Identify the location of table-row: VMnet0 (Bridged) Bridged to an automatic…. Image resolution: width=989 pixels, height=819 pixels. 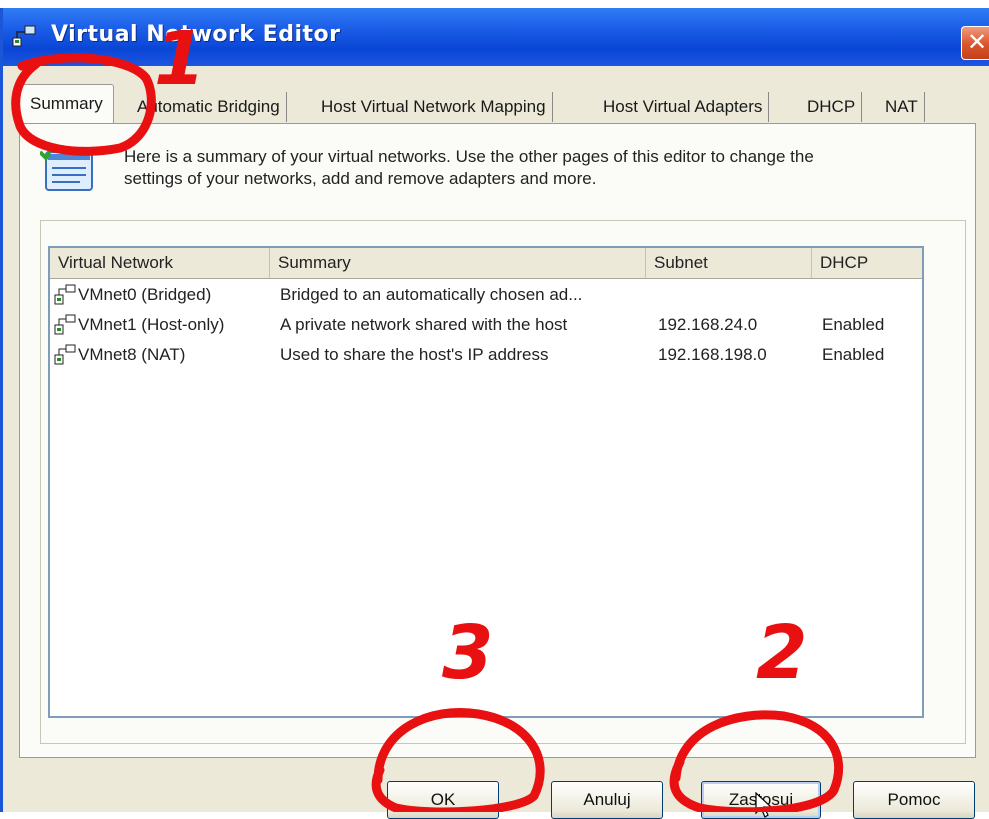
(486, 295).